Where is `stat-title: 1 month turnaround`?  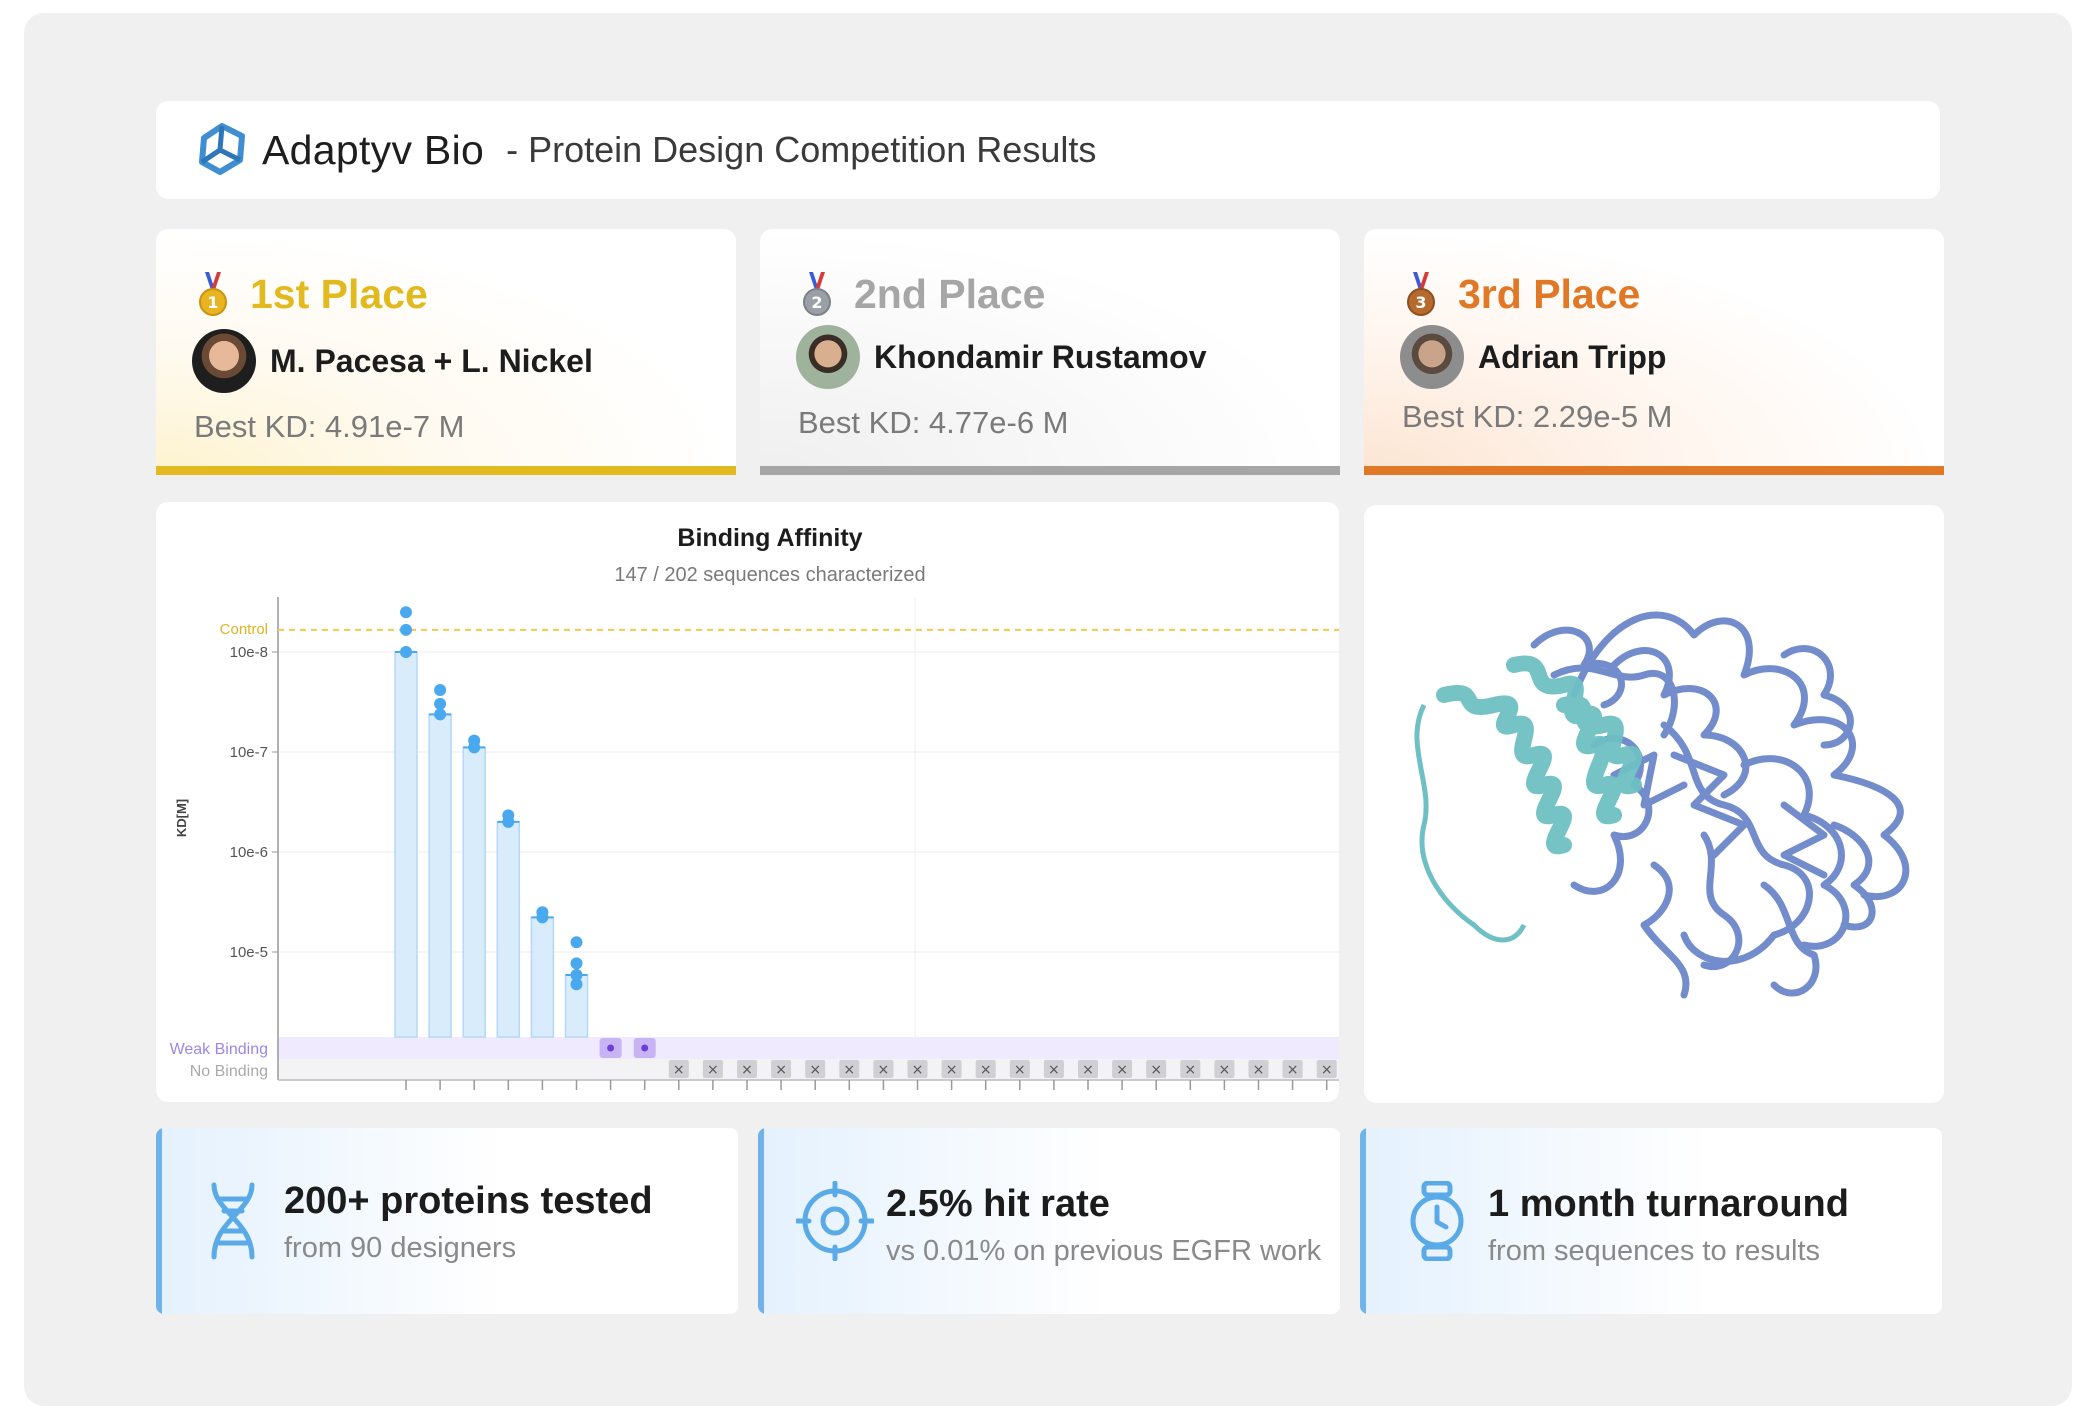
stat-title: 1 month turnaround is located at coordinates (1668, 1204).